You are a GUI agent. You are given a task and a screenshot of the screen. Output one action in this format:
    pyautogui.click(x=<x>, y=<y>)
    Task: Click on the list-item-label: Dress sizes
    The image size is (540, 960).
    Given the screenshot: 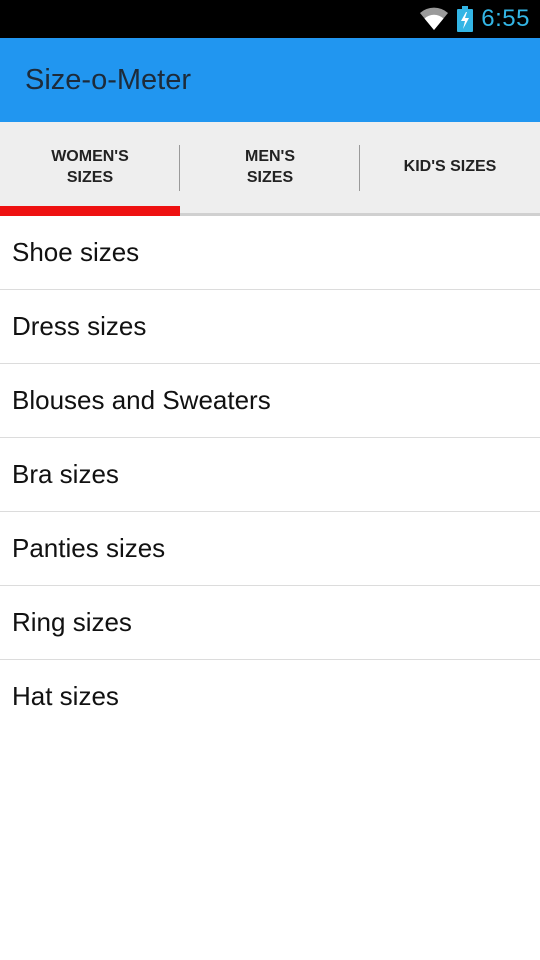 What is the action you would take?
    pyautogui.click(x=79, y=326)
    